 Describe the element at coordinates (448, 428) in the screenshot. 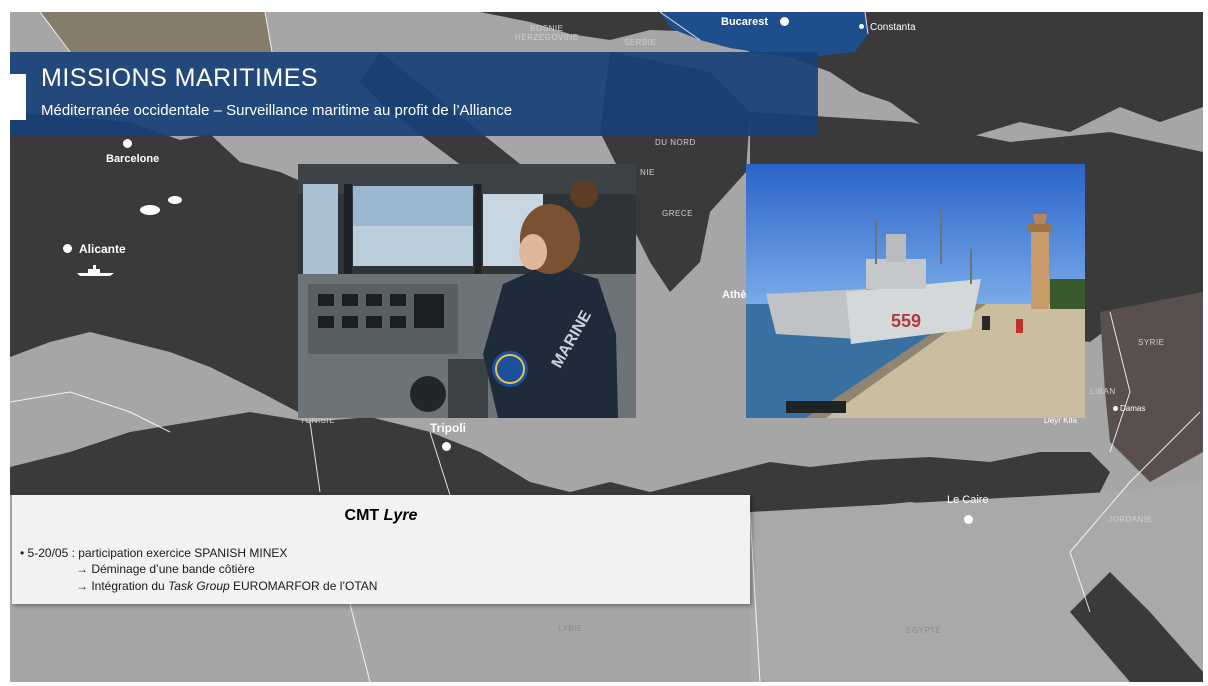

I see `city-label-tripoli: Tripoli` at that location.